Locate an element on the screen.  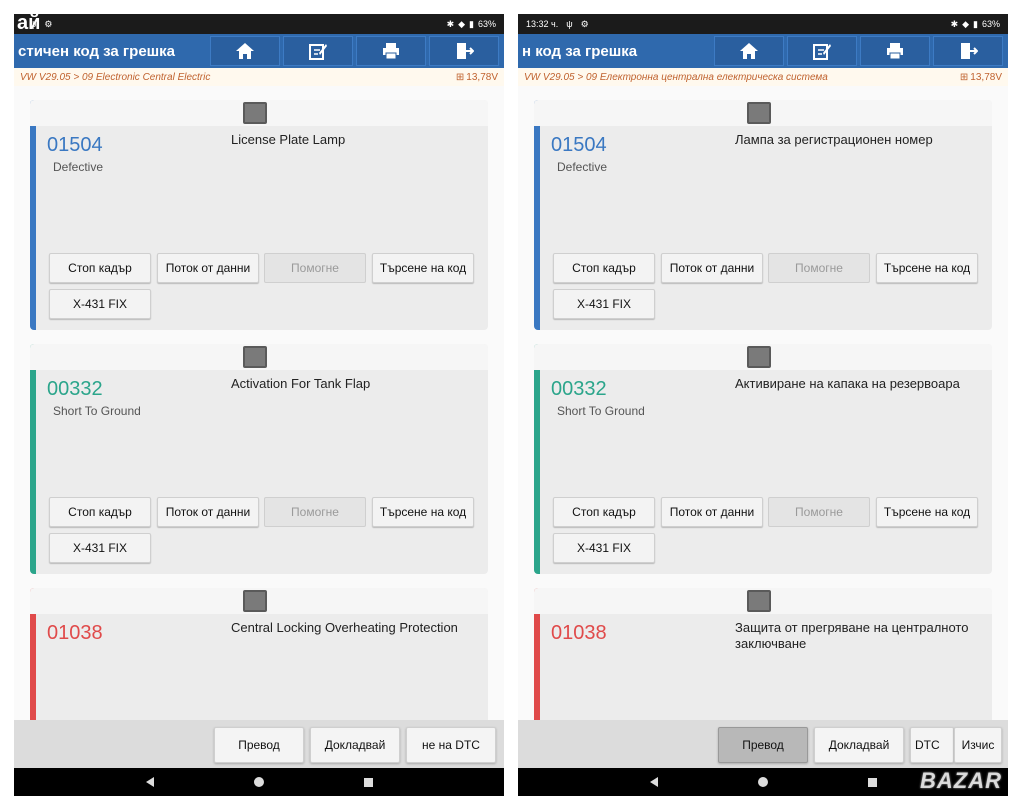
clear-action-button: Изчис is located at coordinates (978, 745).